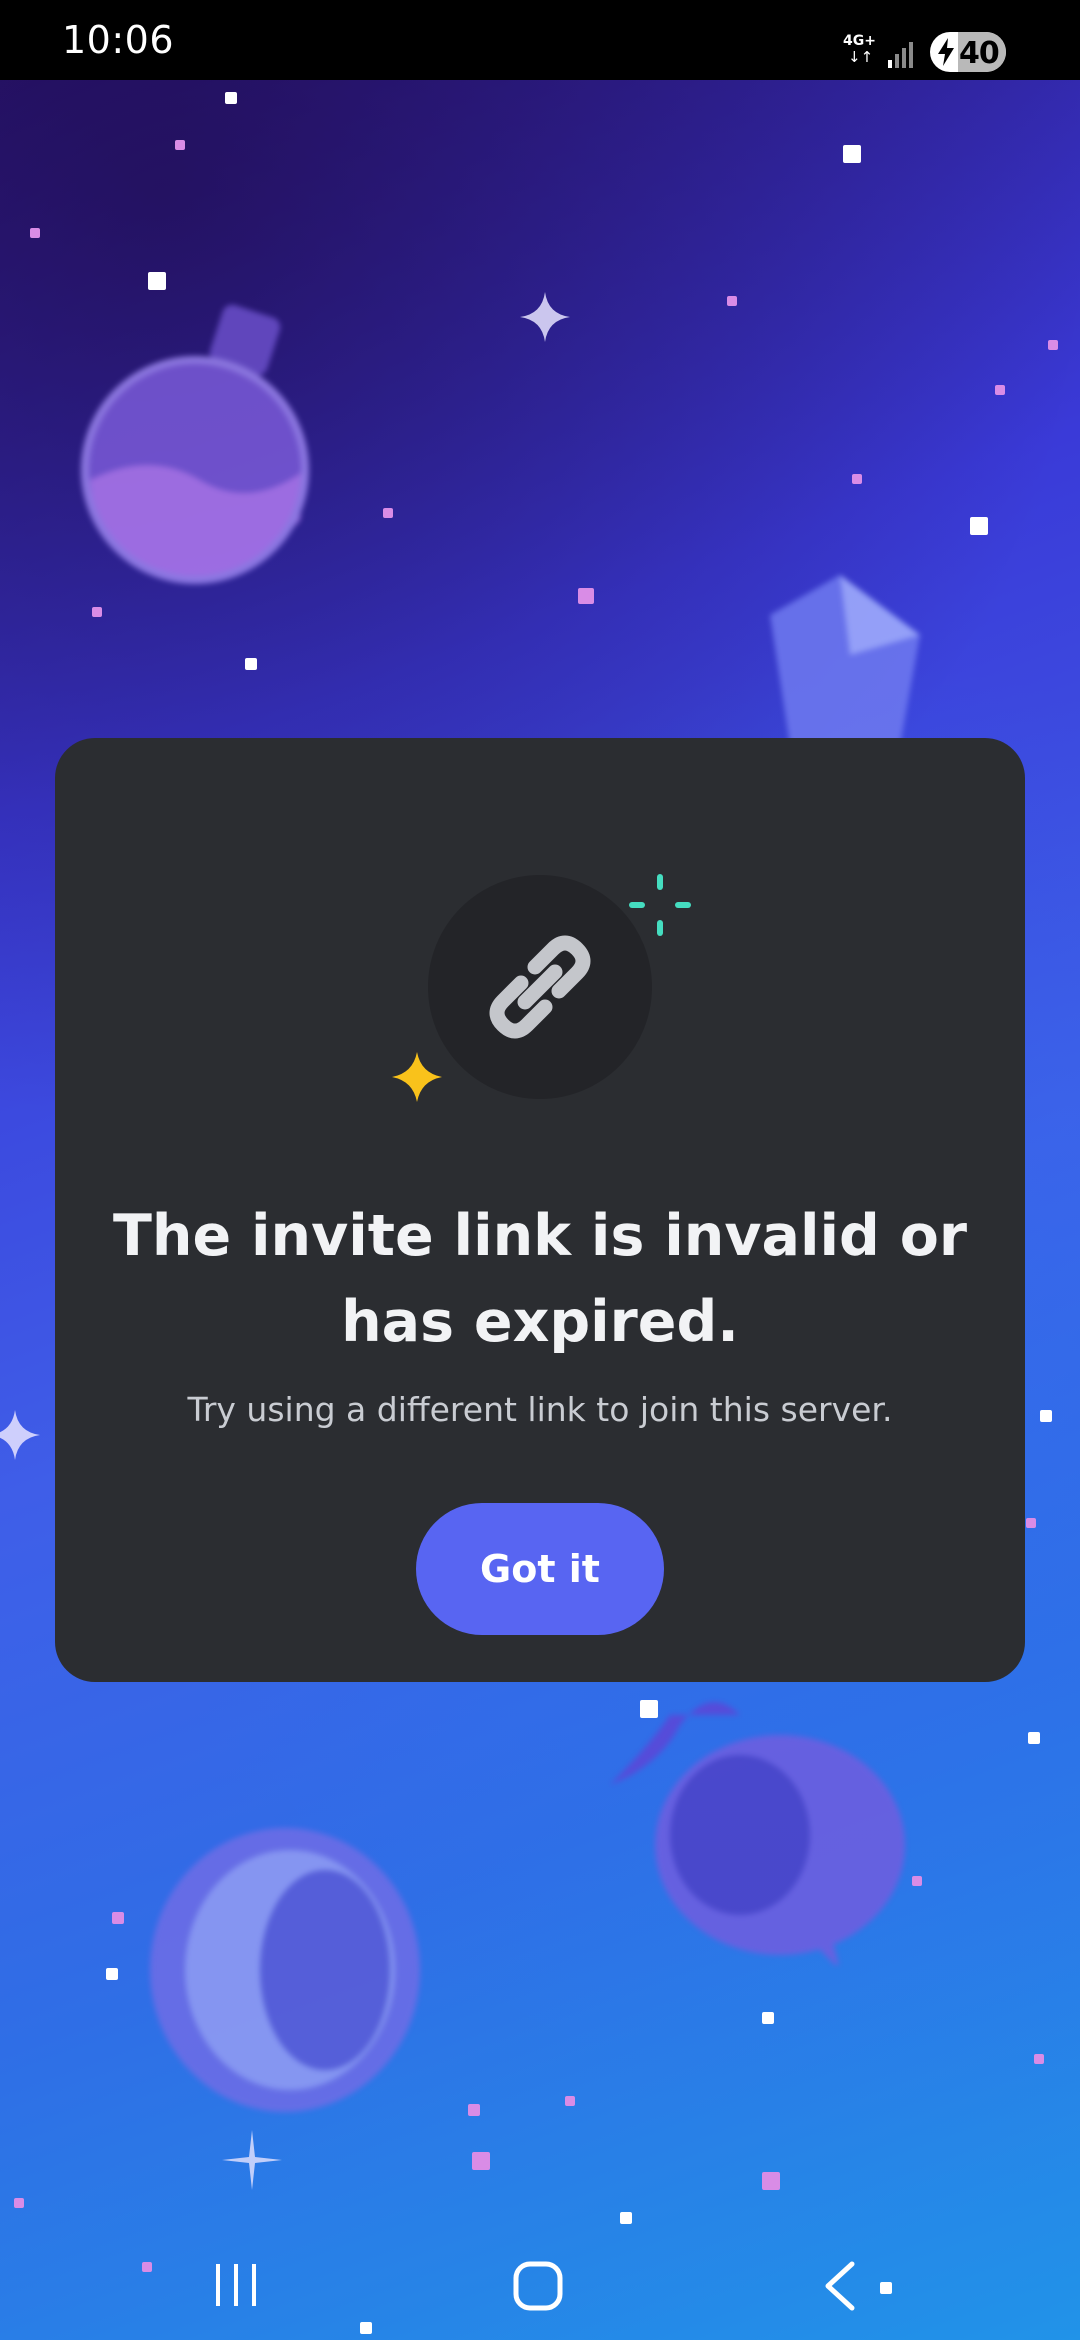 This screenshot has width=1080, height=2340. What do you see at coordinates (195, 444) in the screenshot?
I see `potion-flask-decoration` at bounding box center [195, 444].